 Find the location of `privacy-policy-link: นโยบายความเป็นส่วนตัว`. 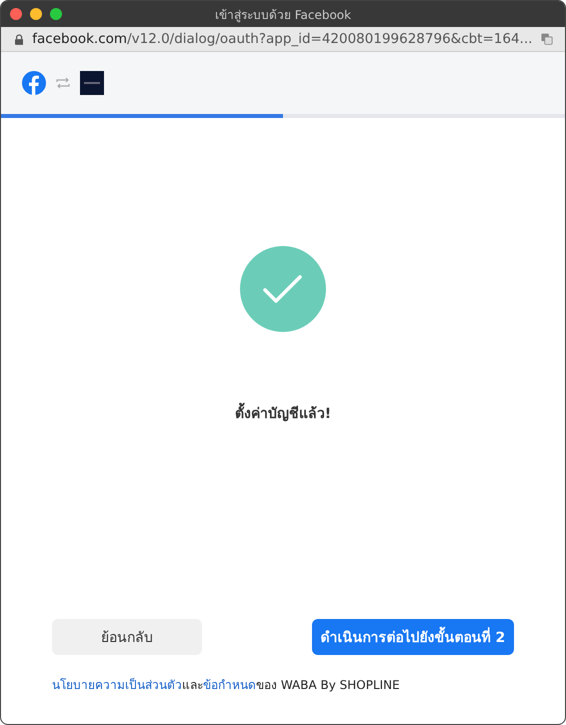

privacy-policy-link: นโยบายความเป็นส่วนตัว is located at coordinates (117, 685).